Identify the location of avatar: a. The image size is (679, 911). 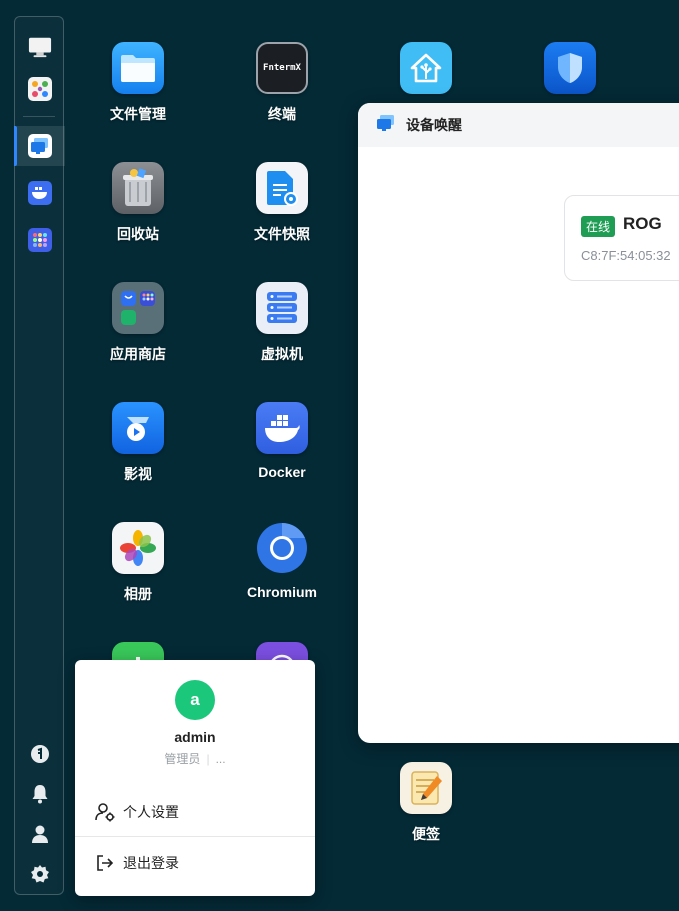
(195, 700).